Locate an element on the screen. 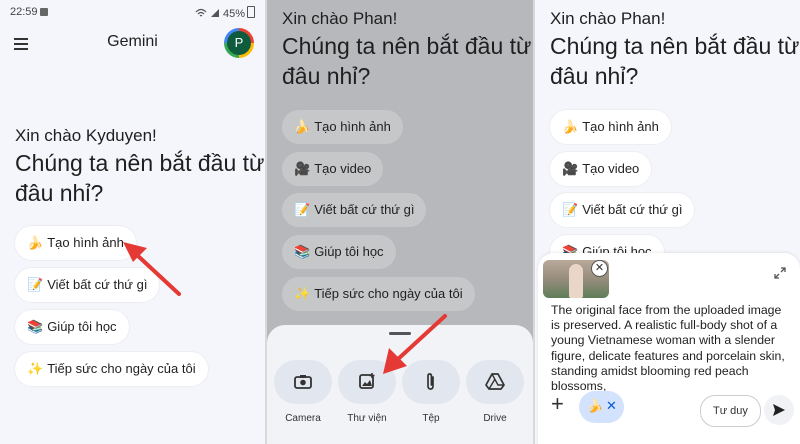 Image resolution: width=800 pixels, height=444 pixels. gallery-button is located at coordinates (367, 382).